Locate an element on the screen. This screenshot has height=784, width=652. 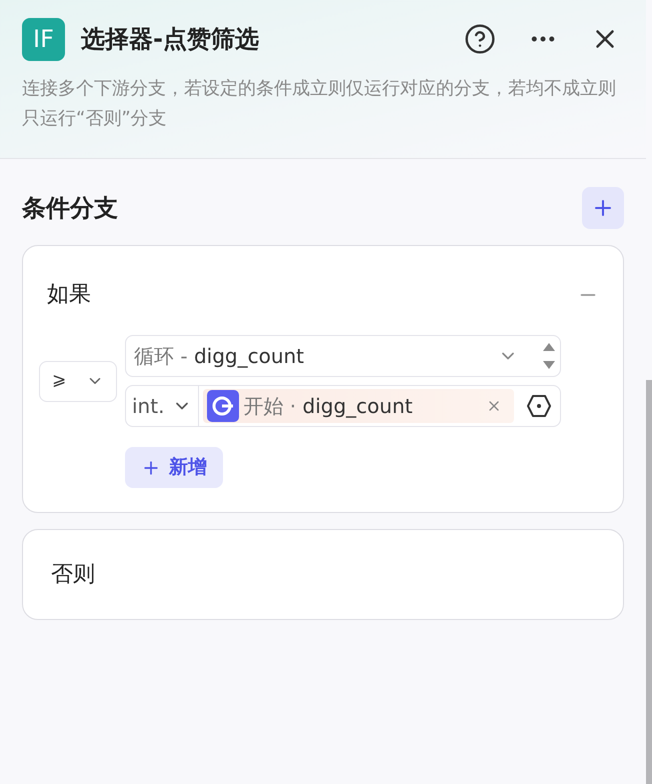
left-value-select: 循环 - digg_count is located at coordinates (343, 356).